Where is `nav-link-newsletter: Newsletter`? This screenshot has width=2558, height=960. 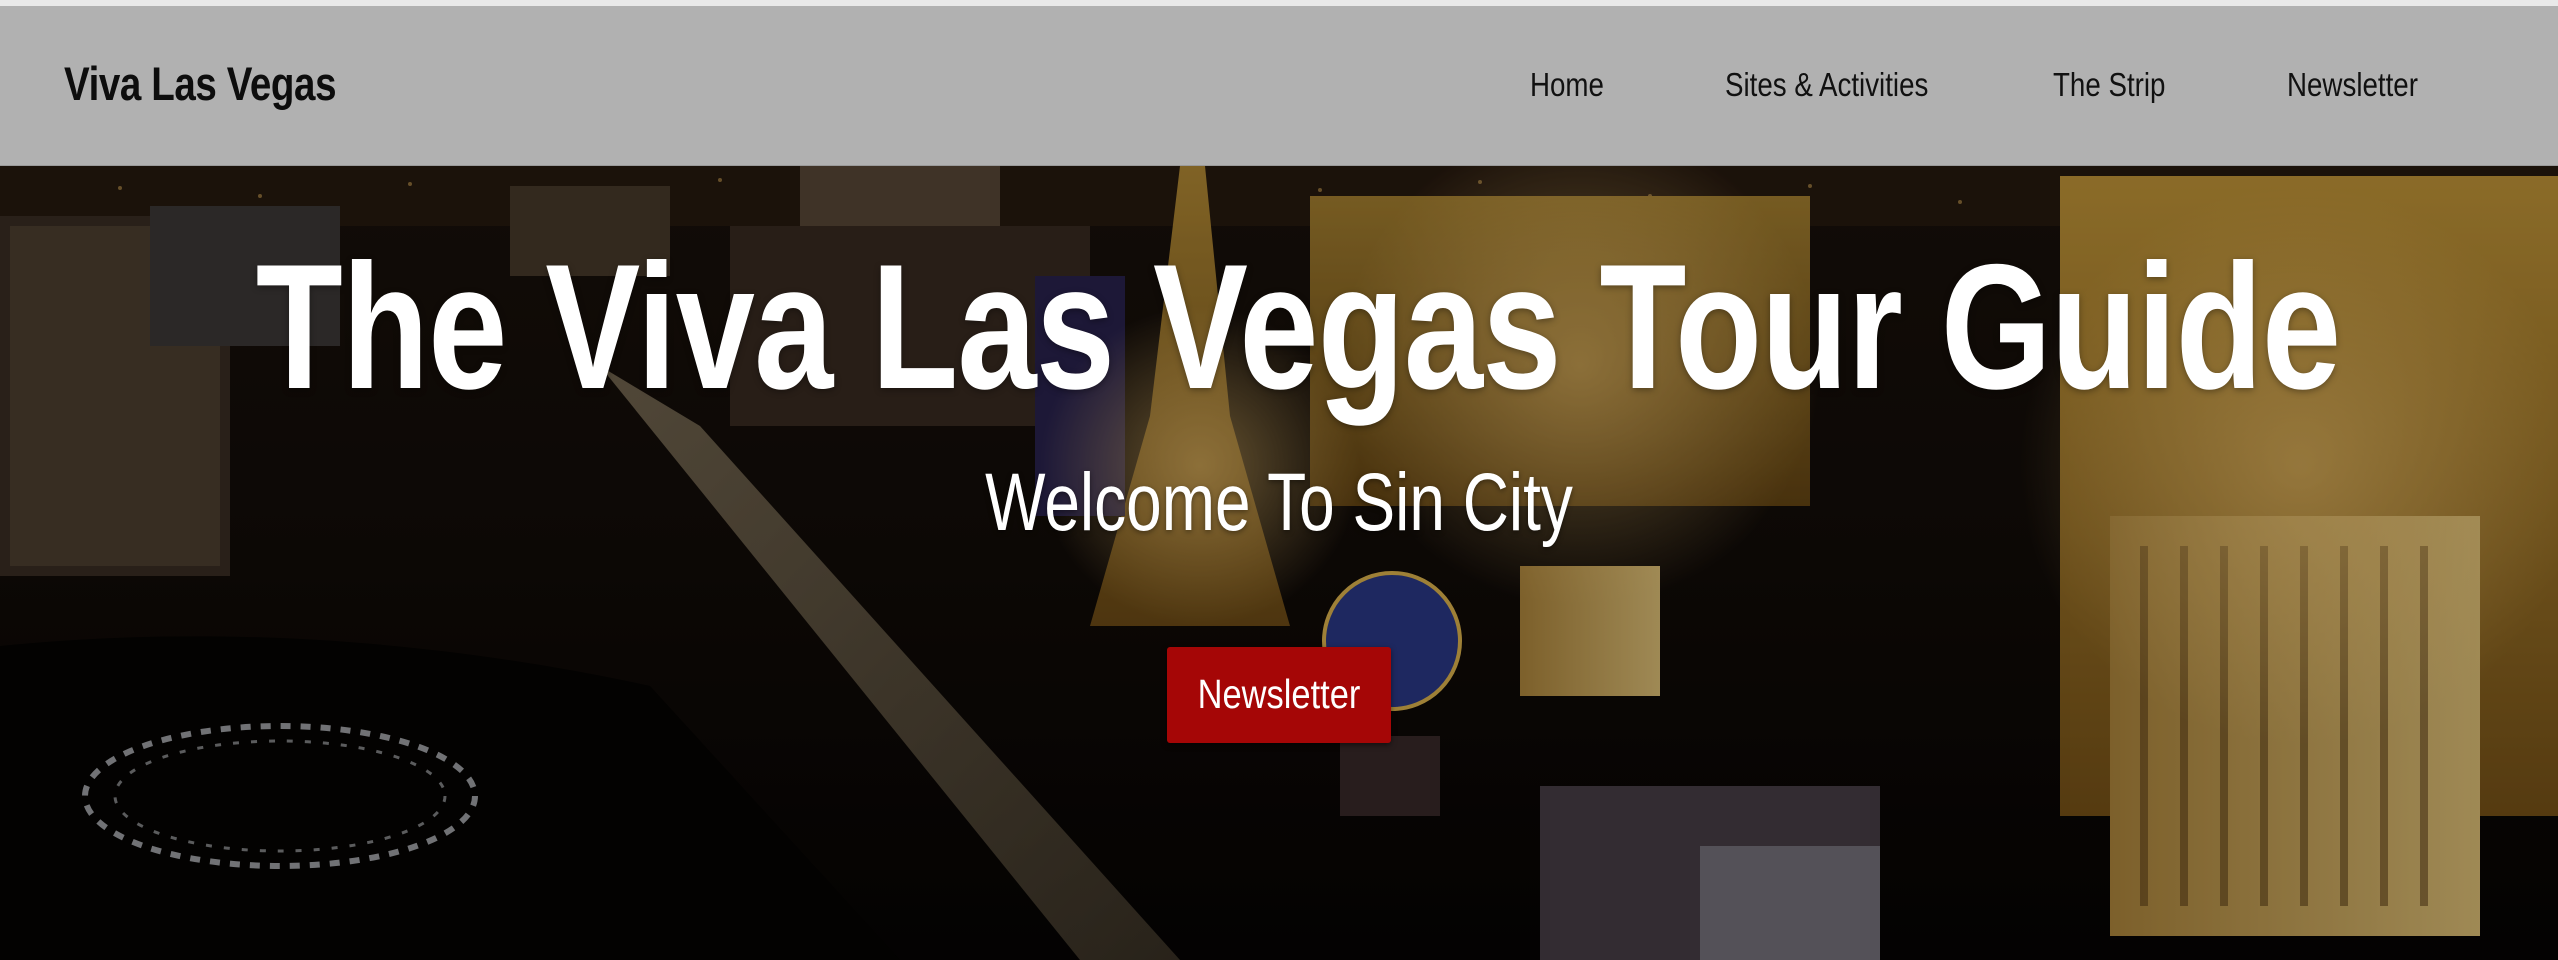
nav-link-newsletter: Newsletter is located at coordinates (2352, 85).